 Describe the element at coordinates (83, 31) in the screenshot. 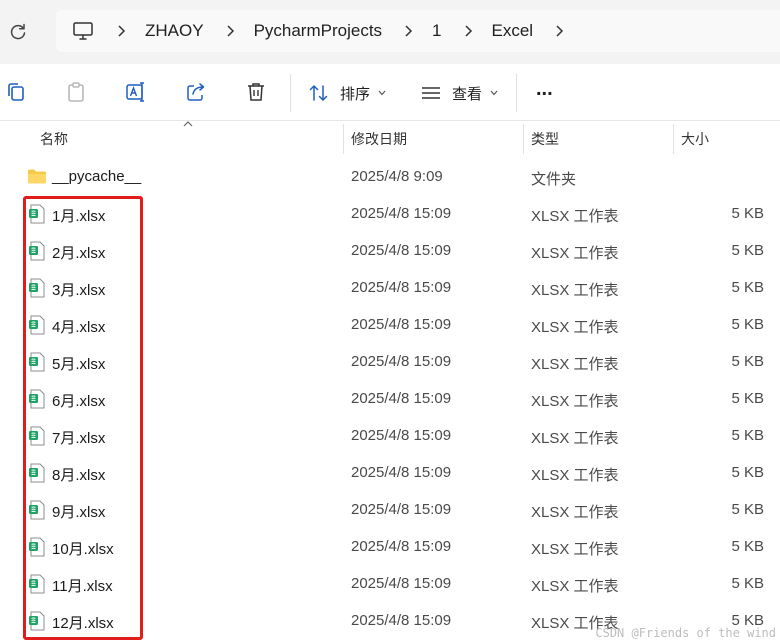

I see `this-pc-icon` at that location.